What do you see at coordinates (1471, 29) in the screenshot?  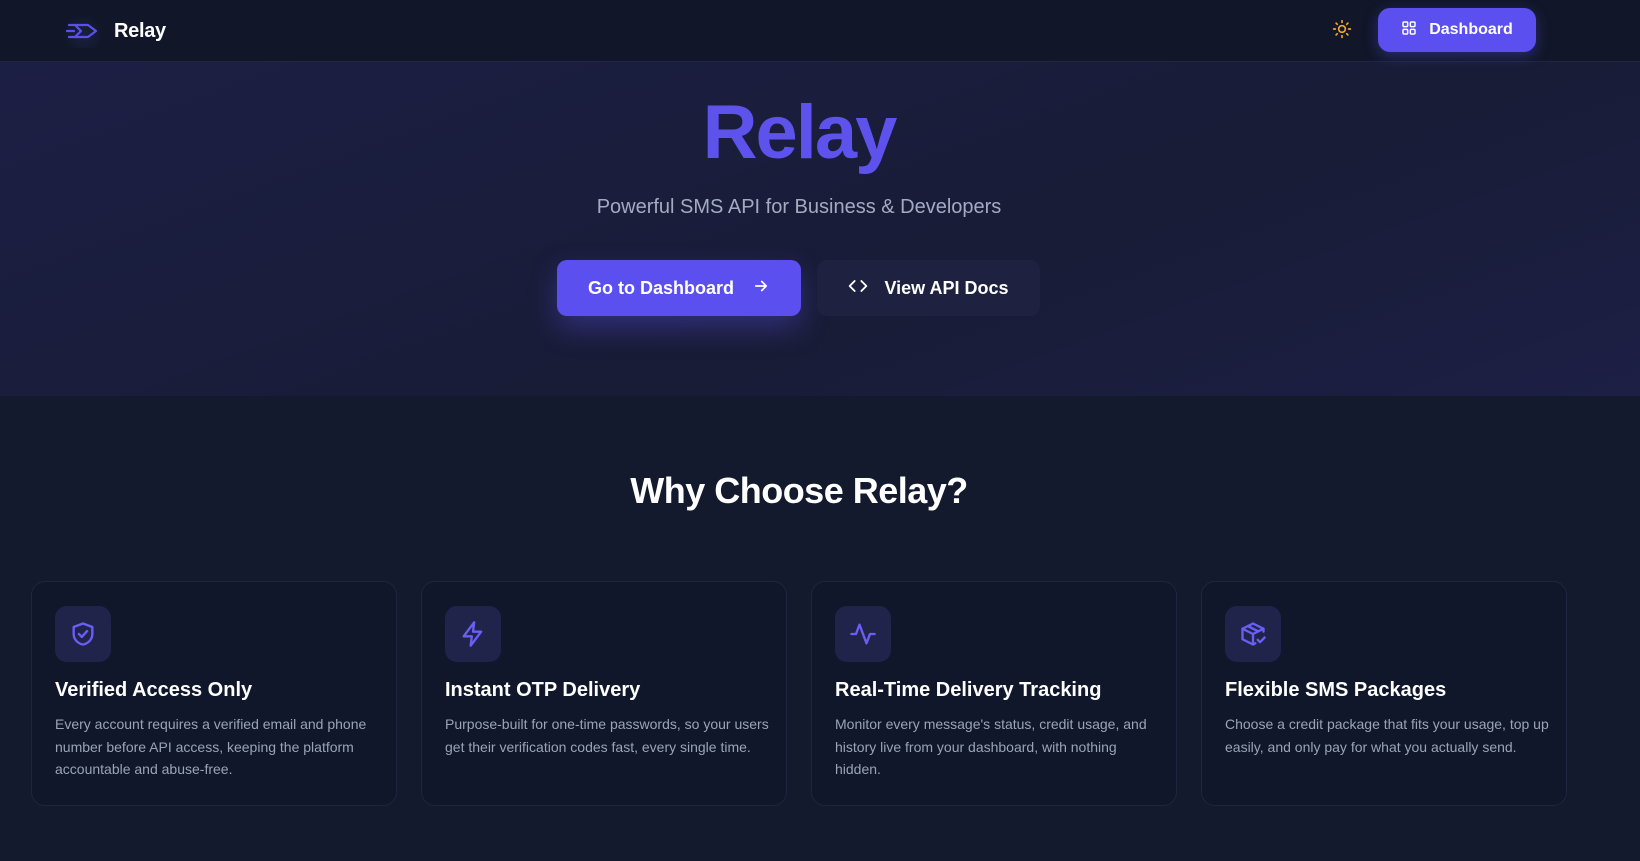 I see `dashboard-button-label: Dashboard` at bounding box center [1471, 29].